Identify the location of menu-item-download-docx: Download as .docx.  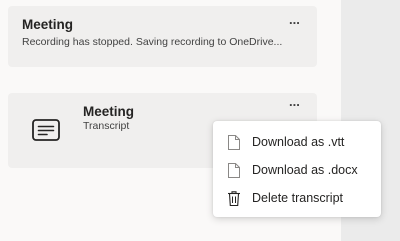
(297, 170).